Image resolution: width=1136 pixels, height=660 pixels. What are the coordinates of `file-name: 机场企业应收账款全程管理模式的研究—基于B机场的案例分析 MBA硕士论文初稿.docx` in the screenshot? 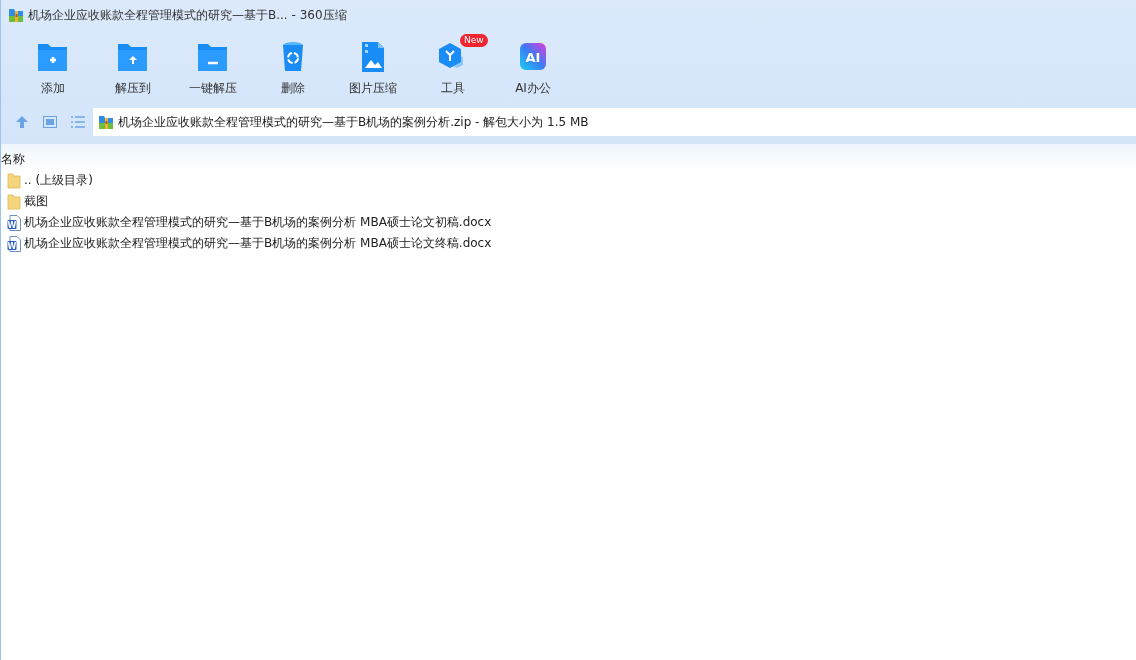 It's located at (258, 222).